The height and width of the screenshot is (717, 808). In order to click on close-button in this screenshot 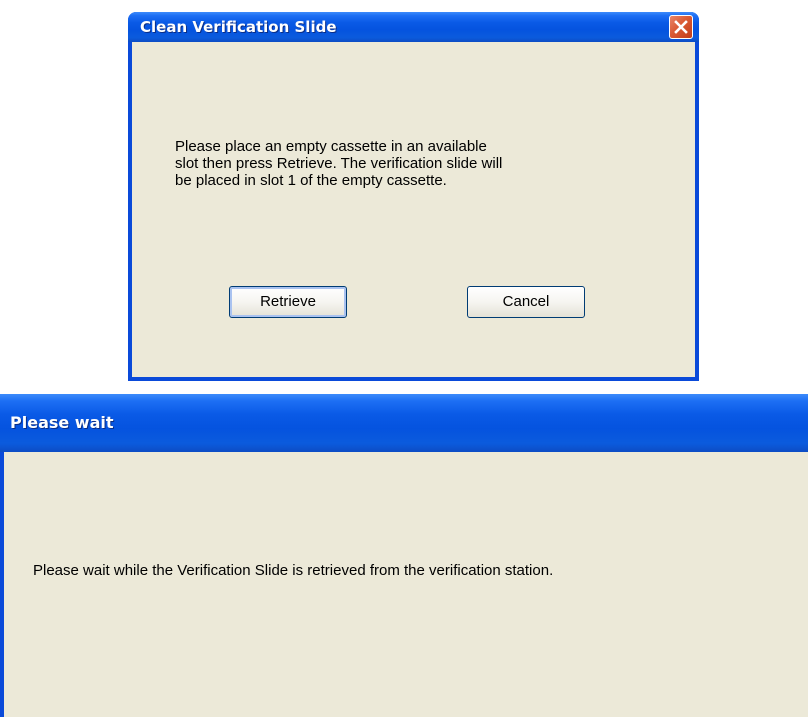, I will do `click(681, 27)`.